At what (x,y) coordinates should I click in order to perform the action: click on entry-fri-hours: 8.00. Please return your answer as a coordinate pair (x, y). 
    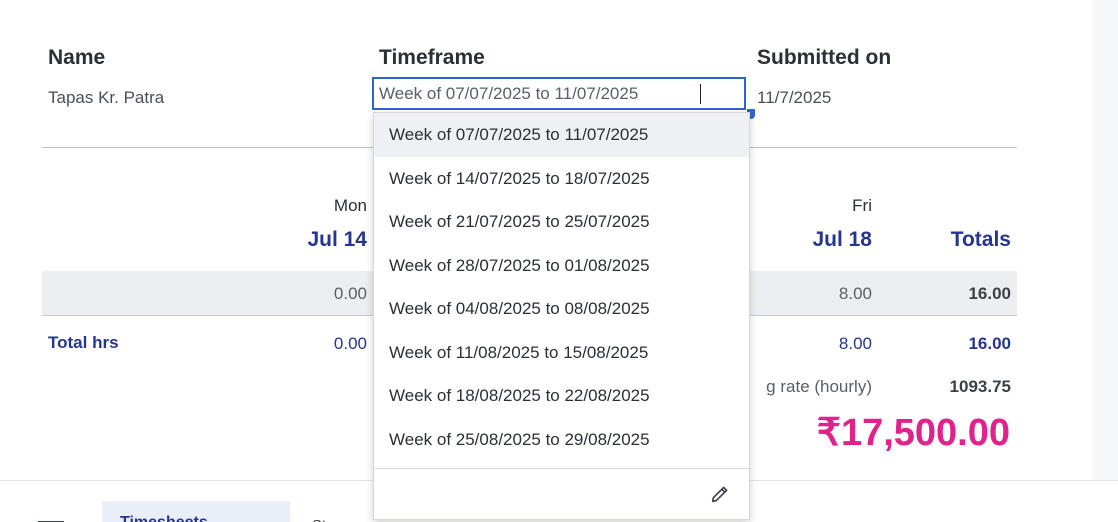
    Looking at the image, I should click on (831, 294).